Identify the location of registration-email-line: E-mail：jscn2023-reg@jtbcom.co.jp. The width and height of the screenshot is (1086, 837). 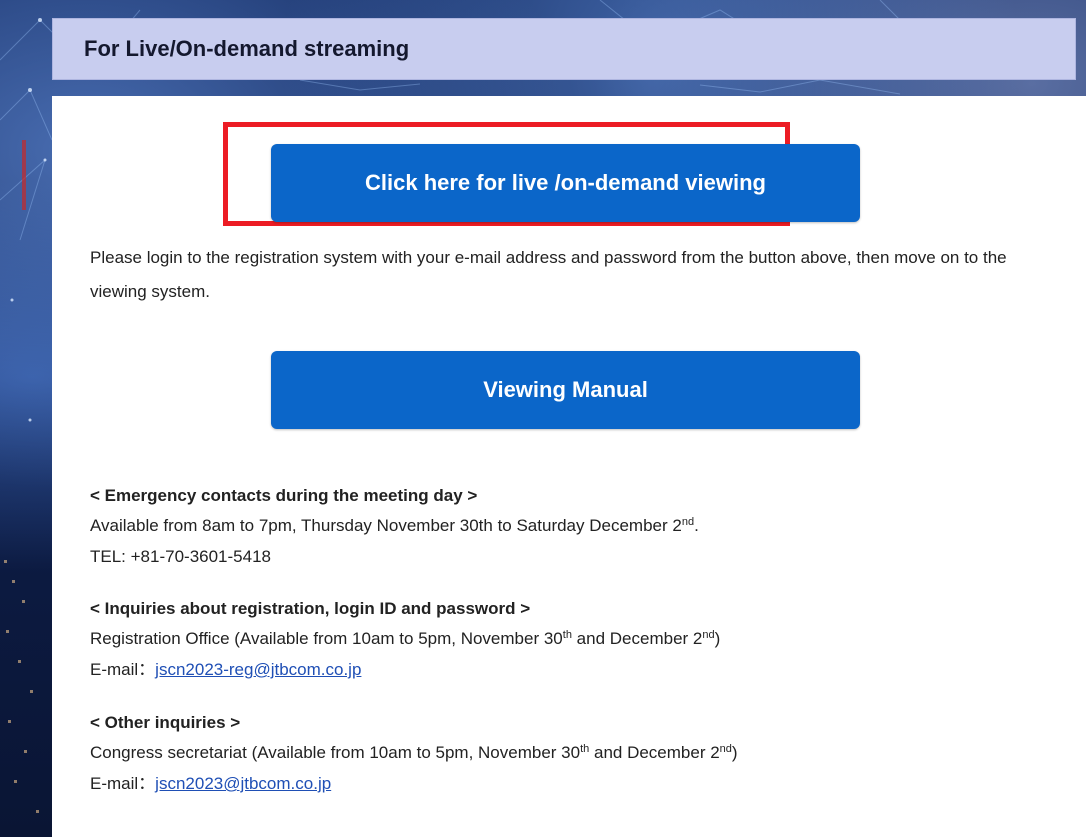
(580, 669).